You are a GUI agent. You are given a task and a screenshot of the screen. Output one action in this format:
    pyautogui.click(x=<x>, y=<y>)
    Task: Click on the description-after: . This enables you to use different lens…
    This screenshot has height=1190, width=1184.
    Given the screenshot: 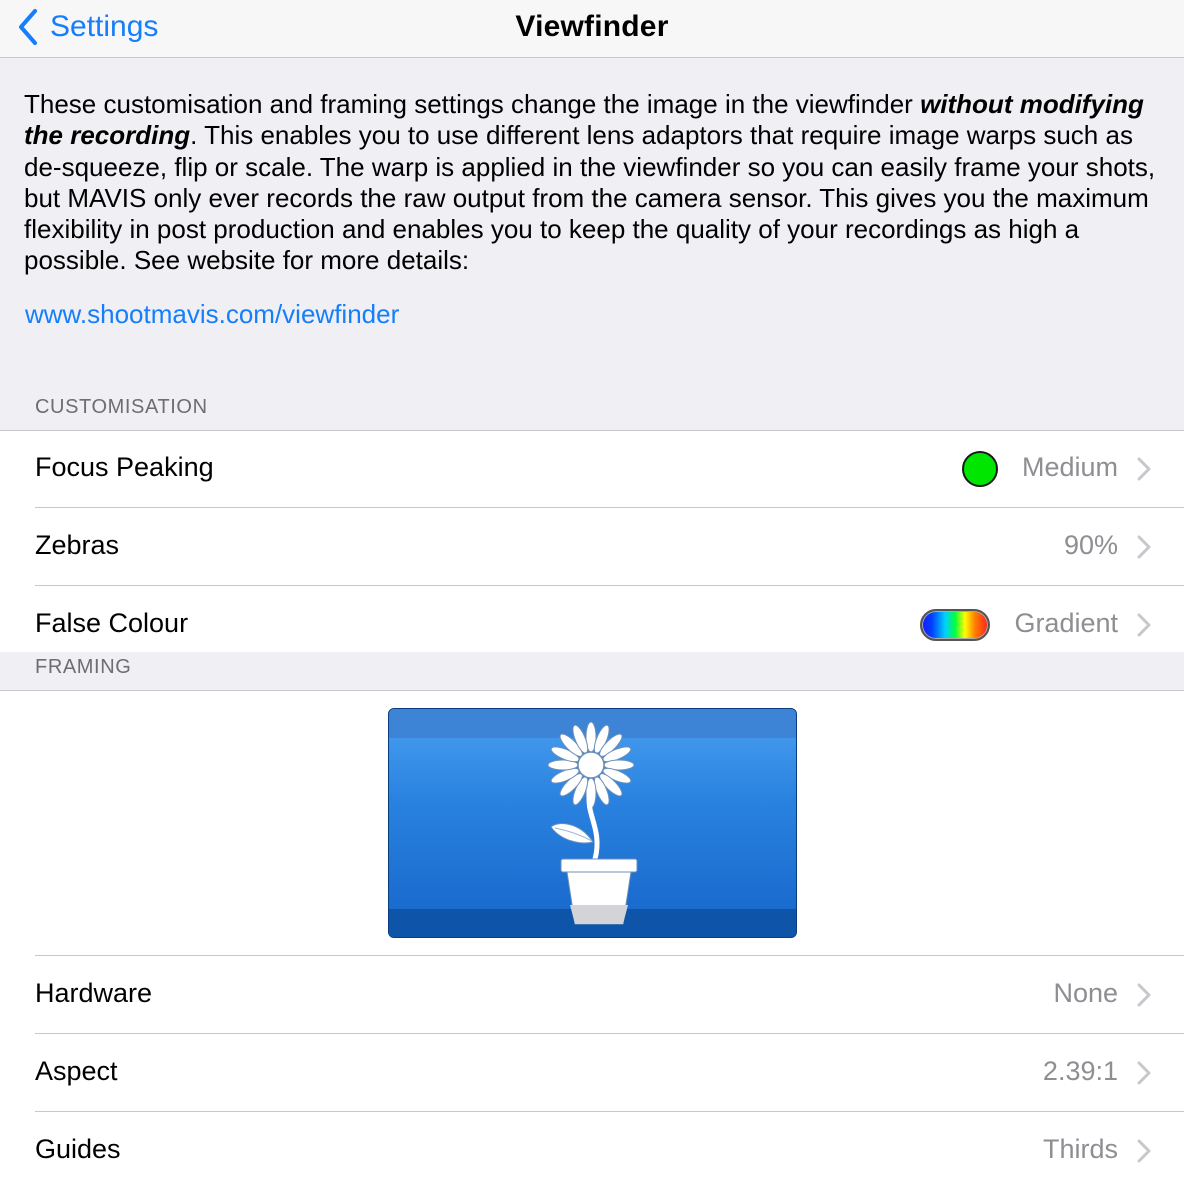 What is the action you would take?
    pyautogui.click(x=590, y=198)
    